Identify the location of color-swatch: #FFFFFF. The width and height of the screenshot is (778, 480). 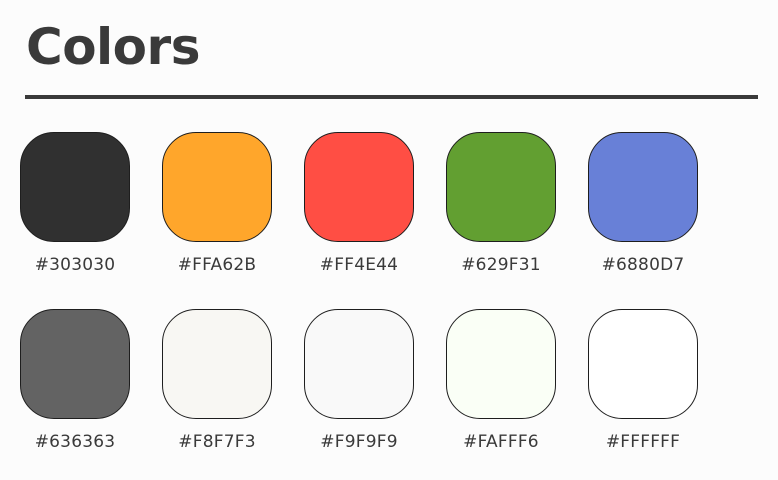
(643, 380).